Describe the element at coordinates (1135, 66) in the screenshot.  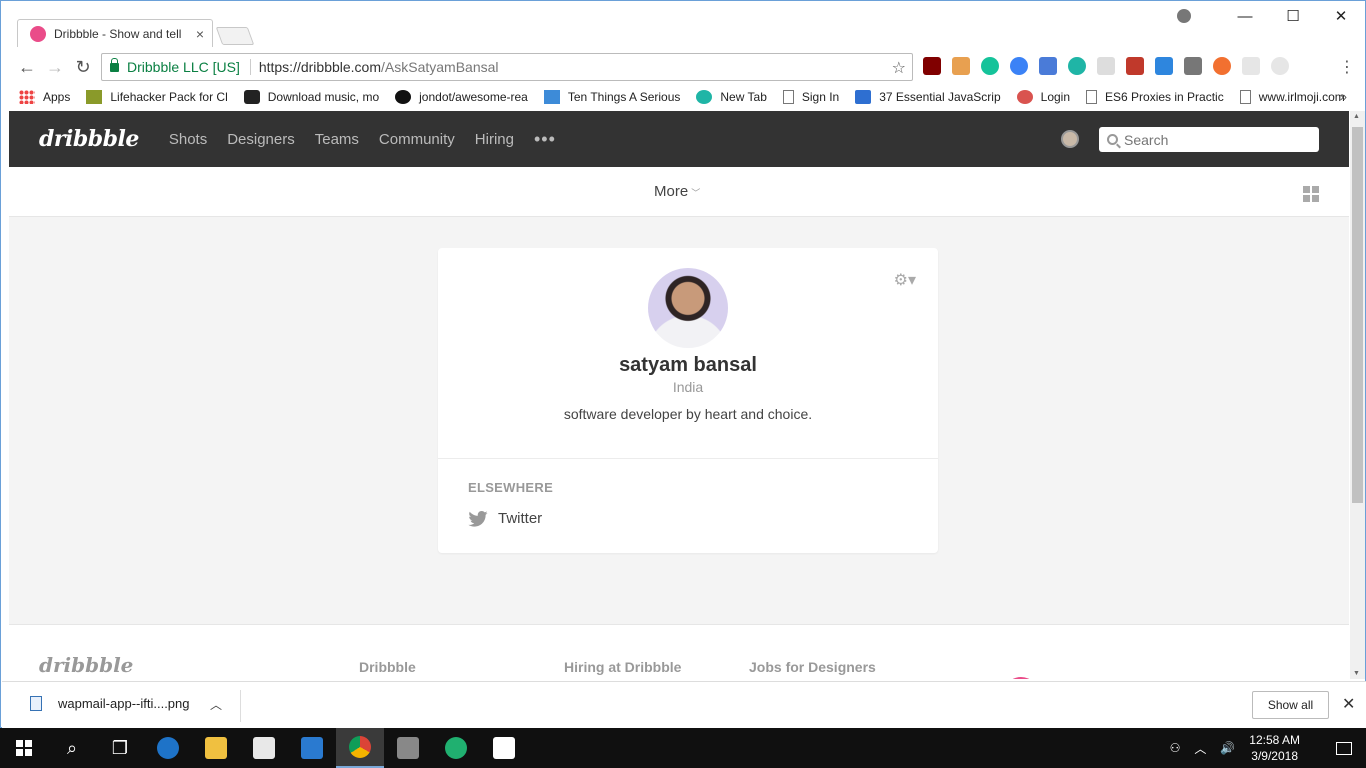
I see `bookmark-extension-icon` at that location.